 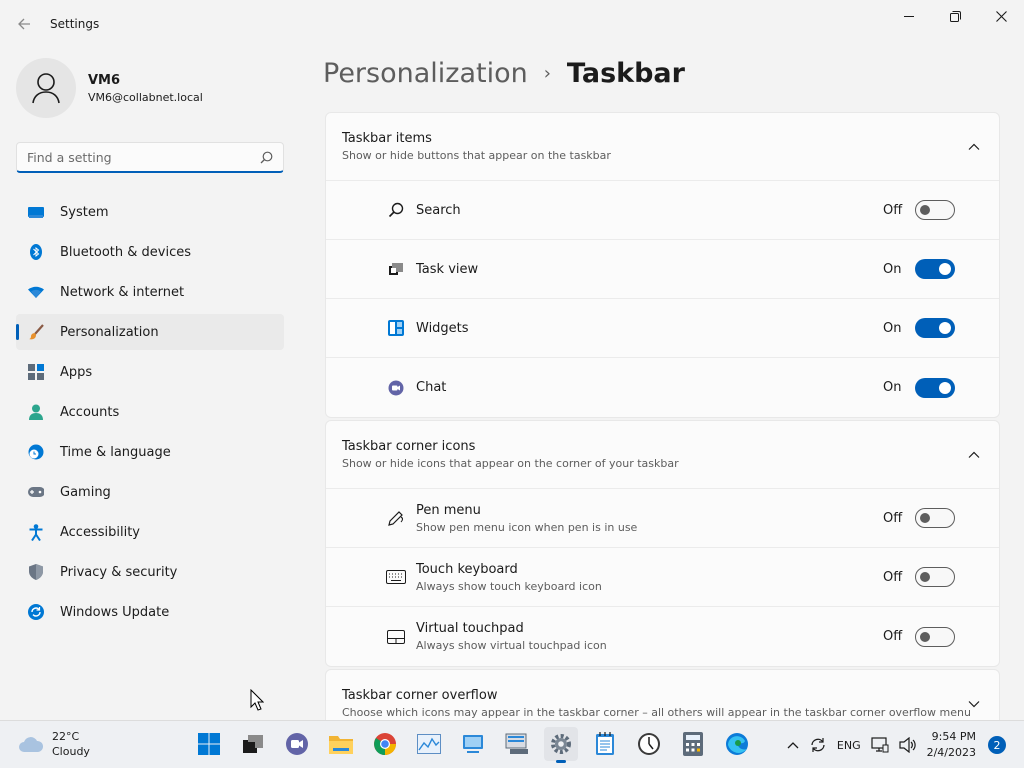 I want to click on search-box, so click(x=150, y=157).